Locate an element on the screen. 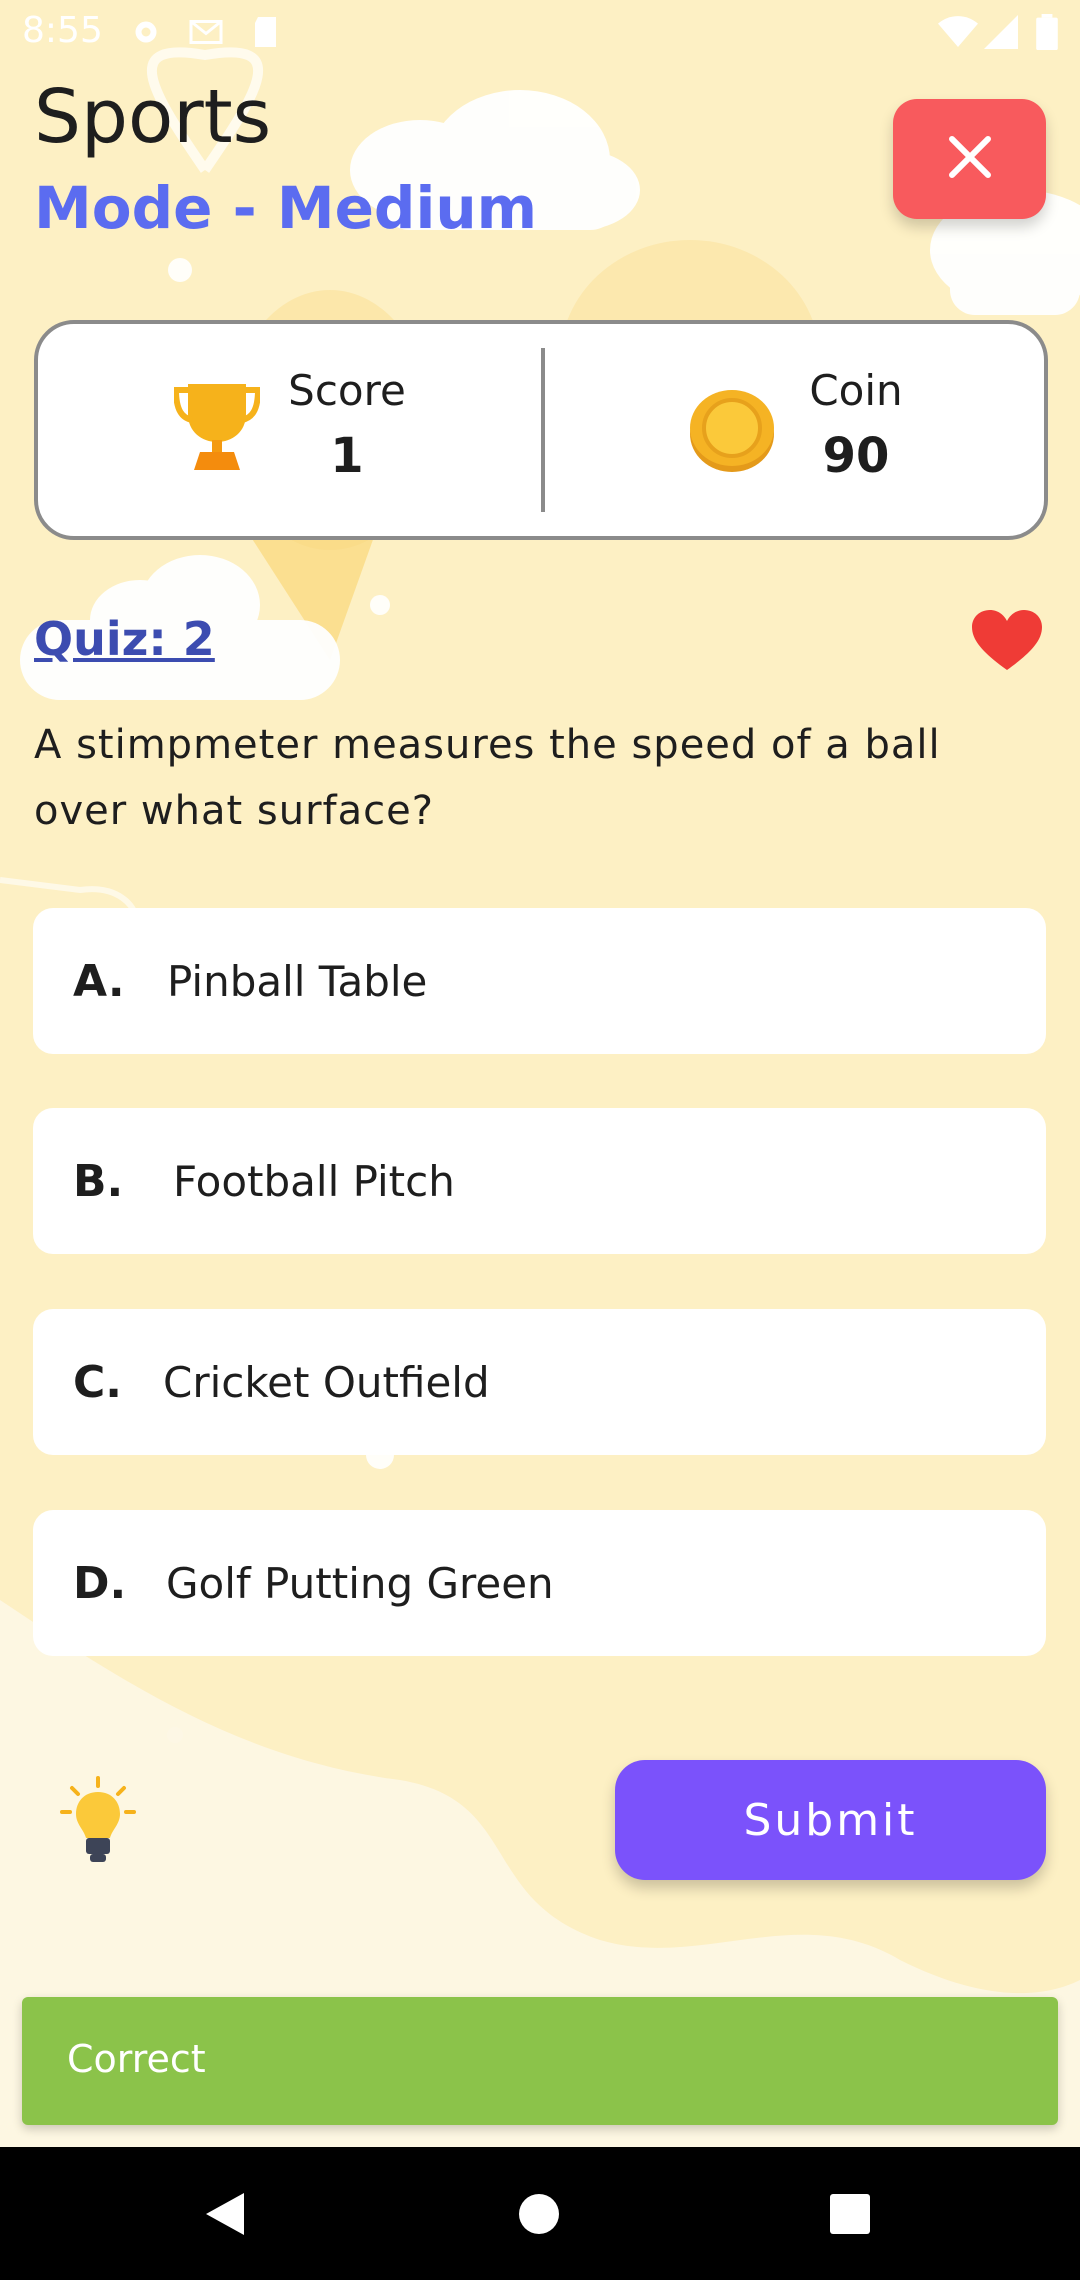  coin-value: 90 is located at coordinates (856, 456).